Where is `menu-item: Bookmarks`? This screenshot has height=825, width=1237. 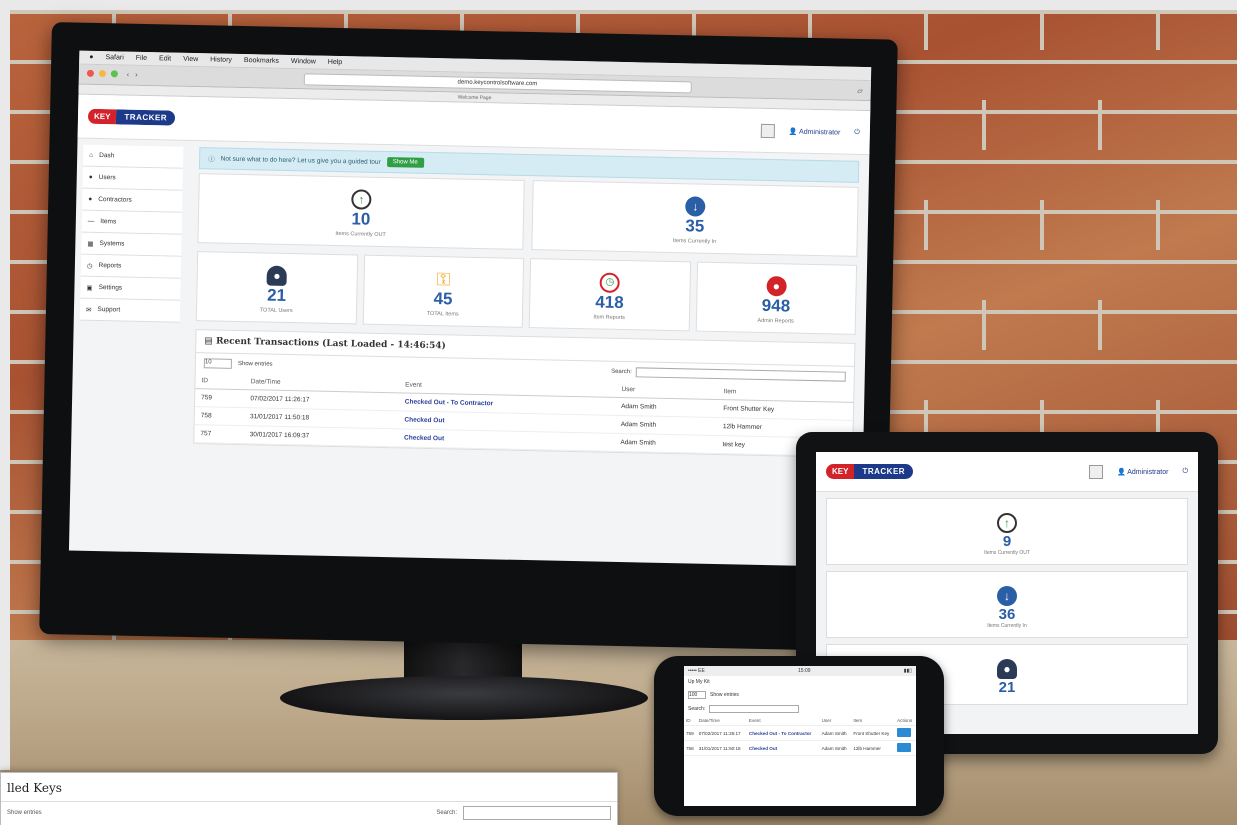
menu-item: Bookmarks is located at coordinates (261, 61).